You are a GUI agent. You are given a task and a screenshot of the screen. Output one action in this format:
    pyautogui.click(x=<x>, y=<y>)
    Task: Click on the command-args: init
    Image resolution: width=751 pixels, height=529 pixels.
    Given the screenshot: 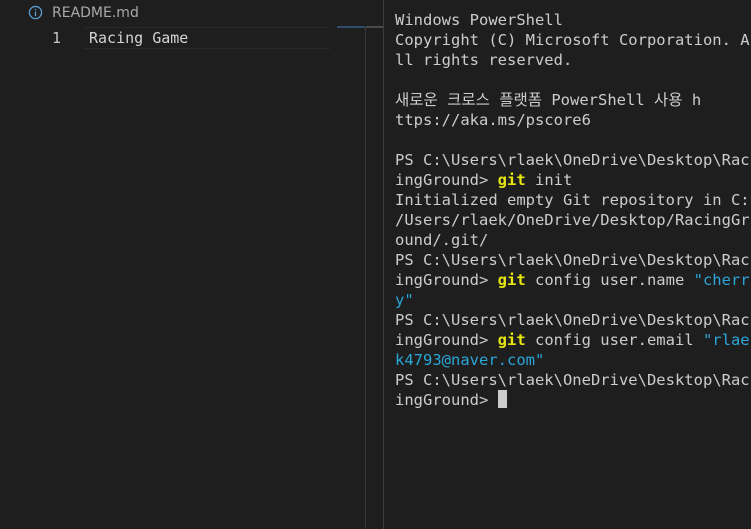 What is the action you would take?
    pyautogui.click(x=549, y=180)
    